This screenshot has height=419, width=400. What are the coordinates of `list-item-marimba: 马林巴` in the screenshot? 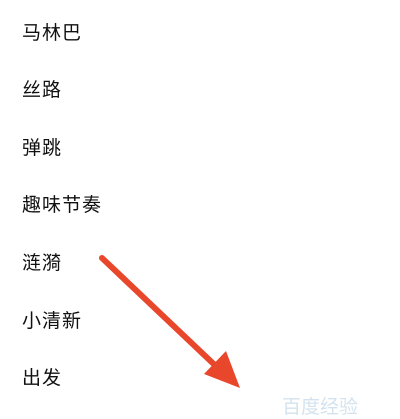 It's located at (200, 31).